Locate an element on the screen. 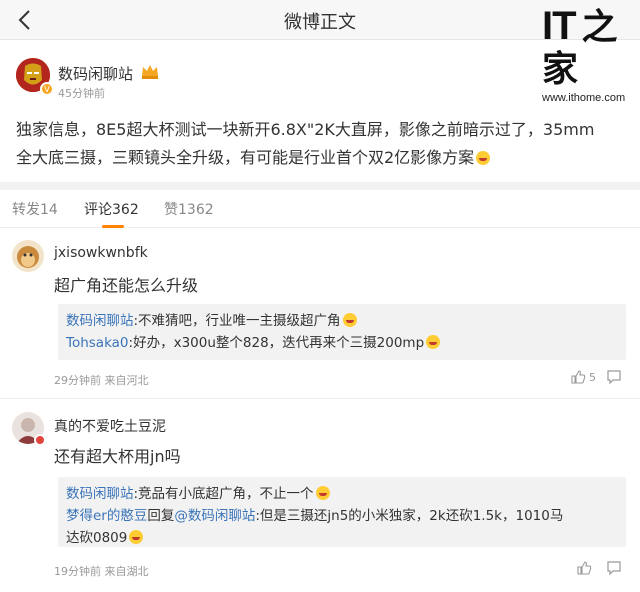 This screenshot has height=592, width=640. comment-meta: 19分钟前 来自湖北 is located at coordinates (101, 571).